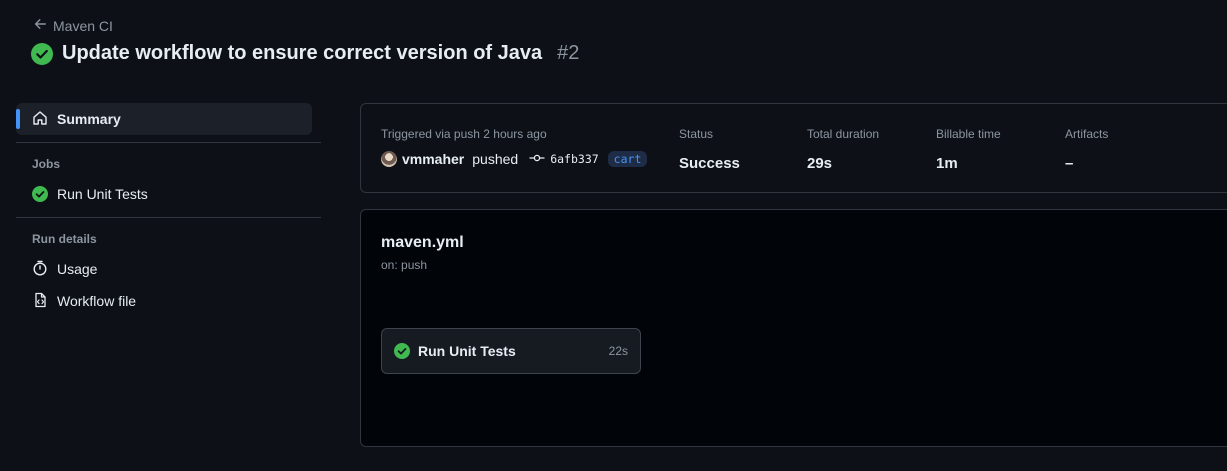  Describe the element at coordinates (467, 351) in the screenshot. I see `job-name: Run Unit Tests` at that location.